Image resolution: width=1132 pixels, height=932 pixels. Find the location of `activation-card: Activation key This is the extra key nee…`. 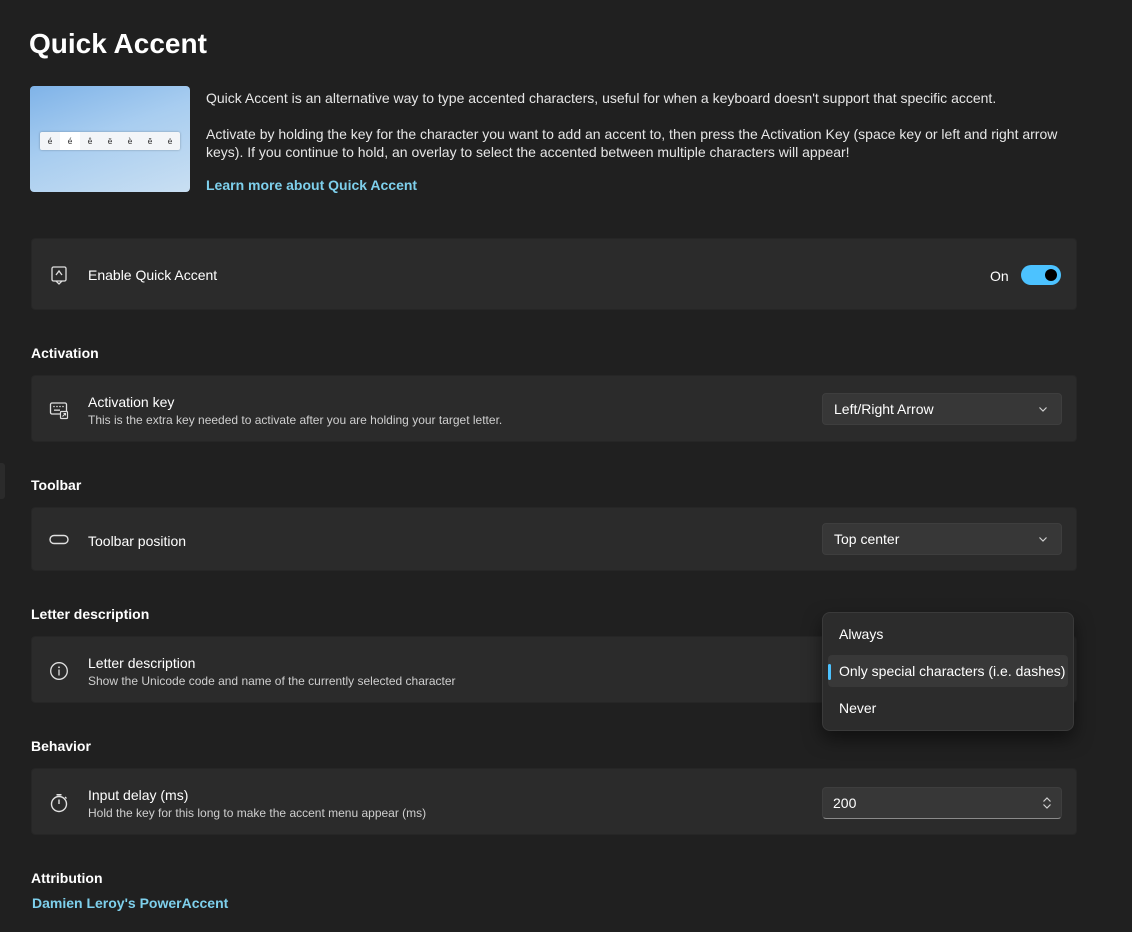

activation-card: Activation key This is the extra key nee… is located at coordinates (554, 408).